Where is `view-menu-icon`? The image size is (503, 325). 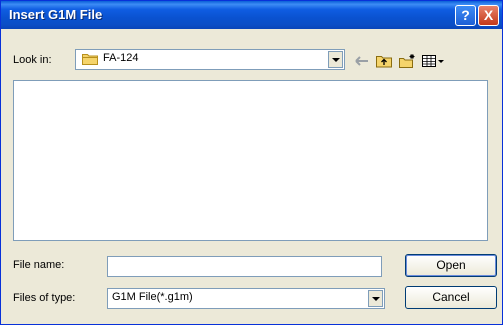 view-menu-icon is located at coordinates (433, 61).